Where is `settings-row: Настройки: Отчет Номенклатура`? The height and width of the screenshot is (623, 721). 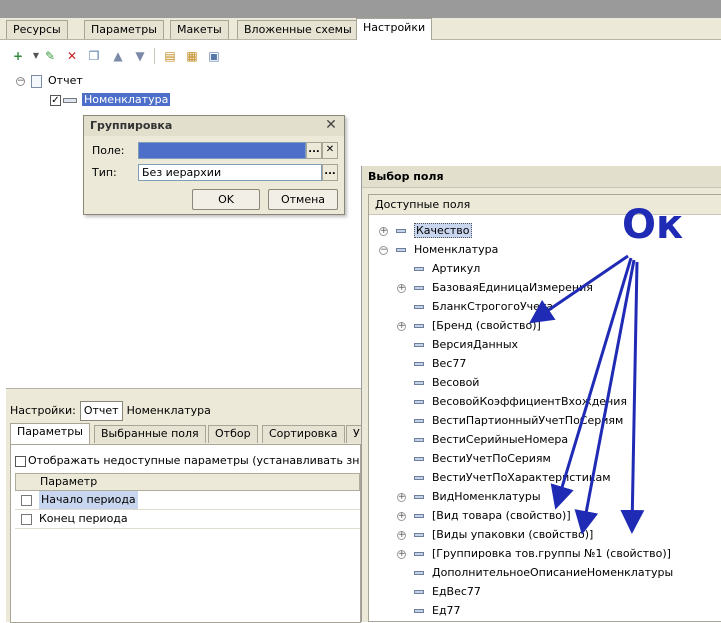 settings-row: Настройки: Отчет Номенклатура is located at coordinates (110, 411).